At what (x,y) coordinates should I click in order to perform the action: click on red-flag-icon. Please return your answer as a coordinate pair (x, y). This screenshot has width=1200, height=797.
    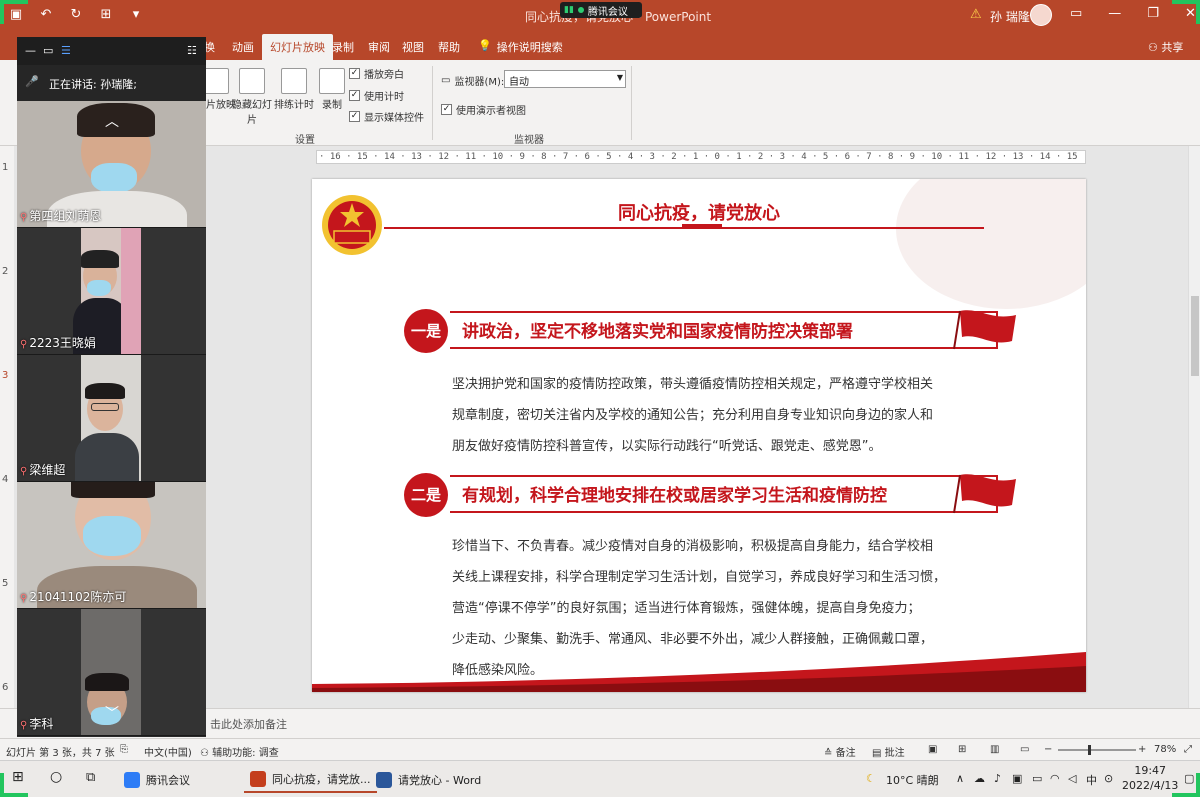
    Looking at the image, I should click on (984, 494).